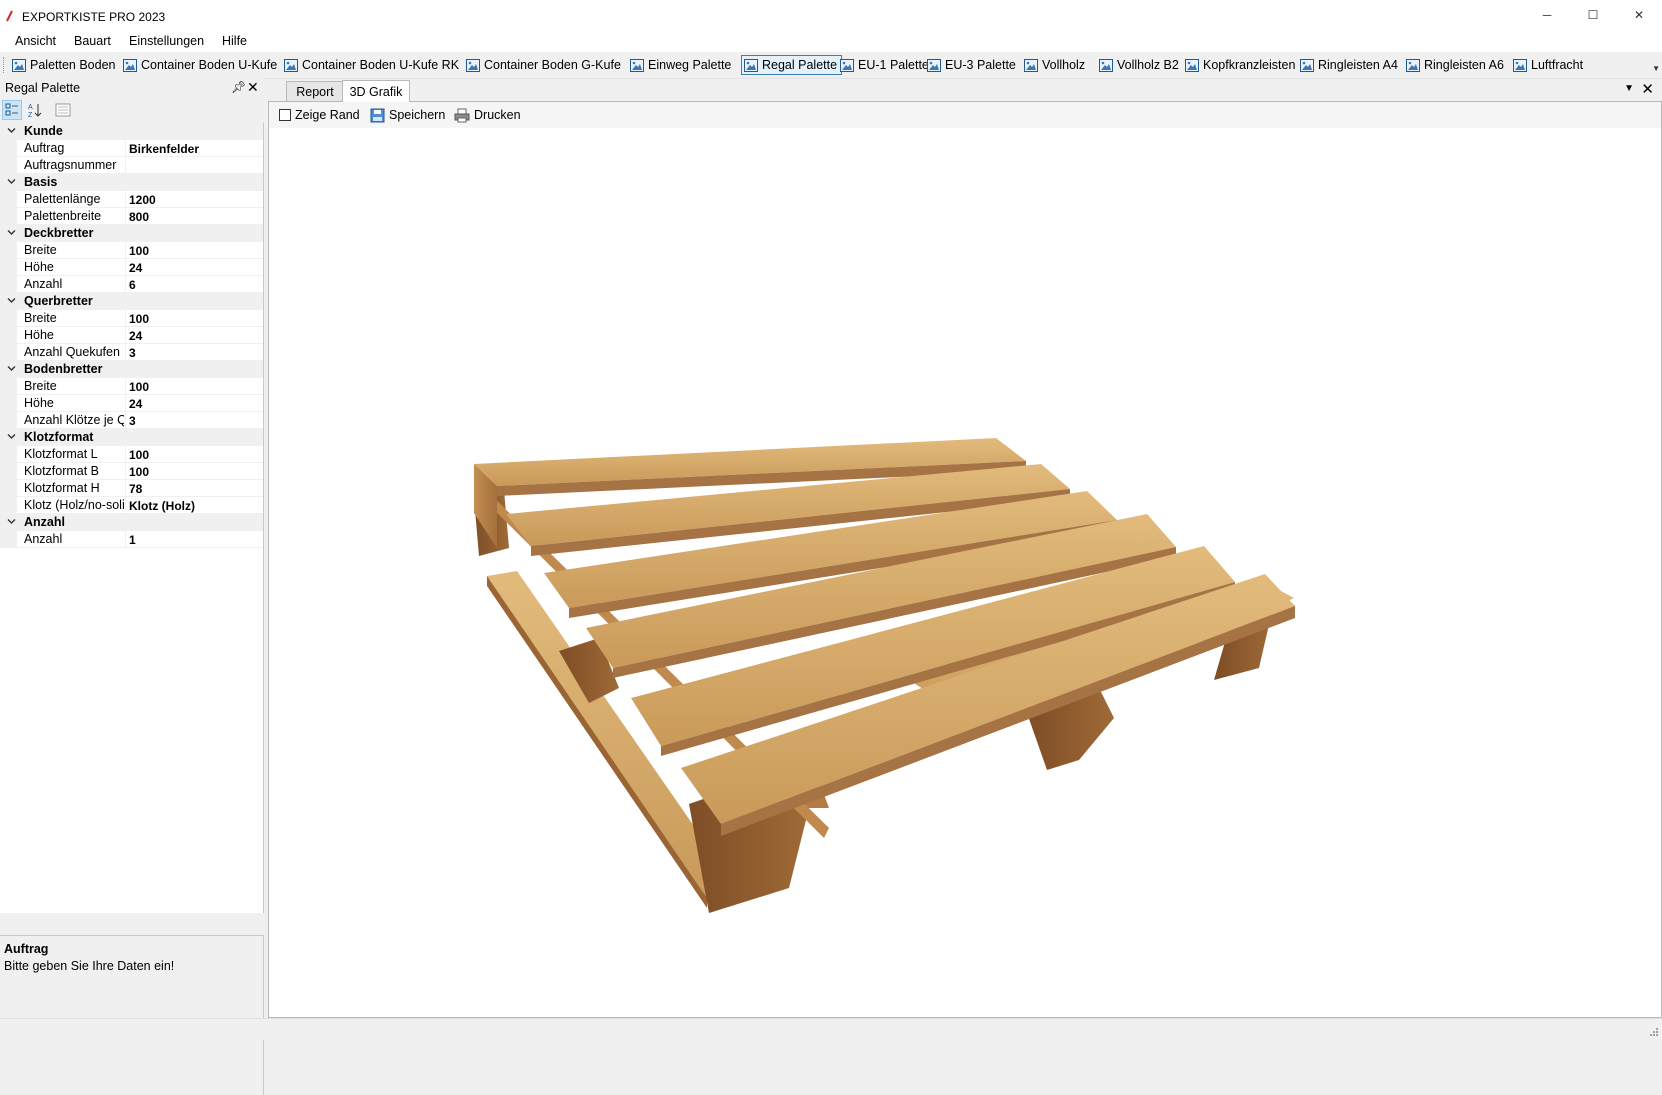 This screenshot has width=1662, height=1095. What do you see at coordinates (135, 489) in the screenshot?
I see `property-value: 78` at bounding box center [135, 489].